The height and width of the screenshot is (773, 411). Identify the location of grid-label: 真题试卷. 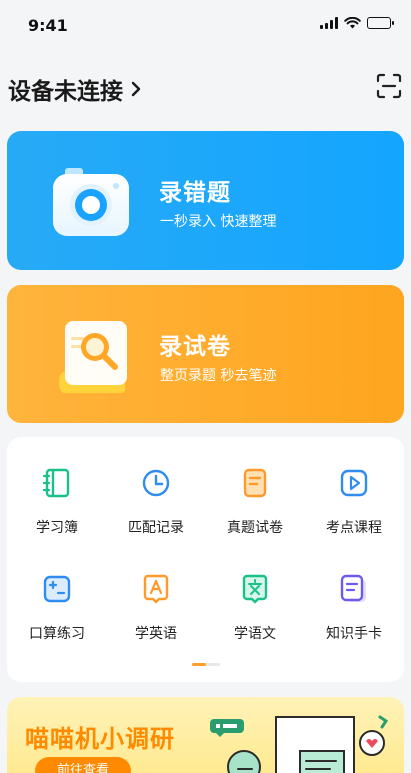
(255, 528).